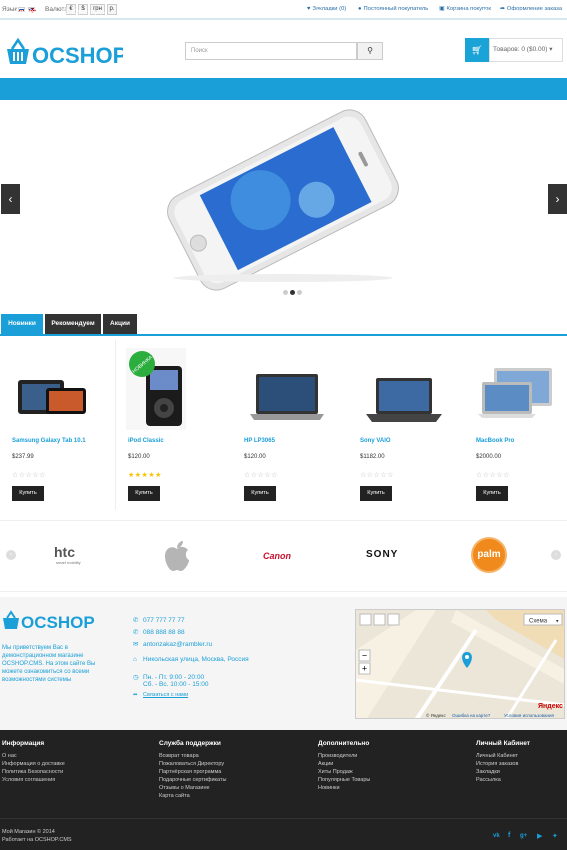 The height and width of the screenshot is (850, 567). I want to click on nav-item-blog: ✉ Блог, so click(320, 11).